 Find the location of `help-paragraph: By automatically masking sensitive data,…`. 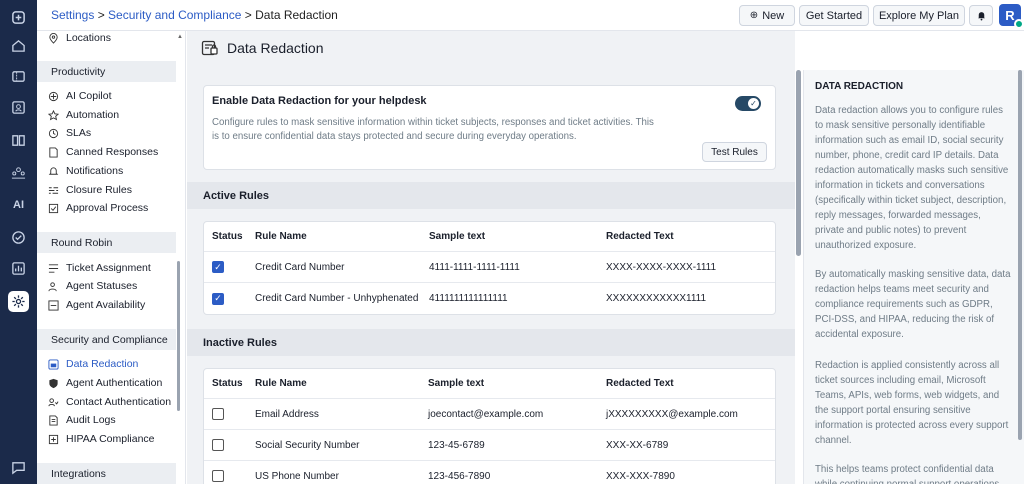

help-paragraph: By automatically masking sensitive data,… is located at coordinates (913, 304).